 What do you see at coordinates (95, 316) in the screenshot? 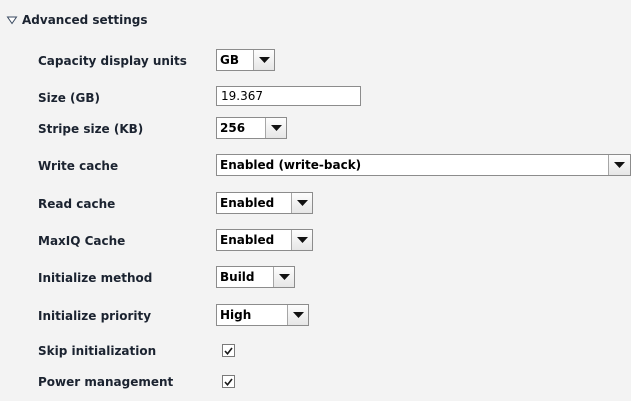
I see `init-priority-label: Initialize priority` at bounding box center [95, 316].